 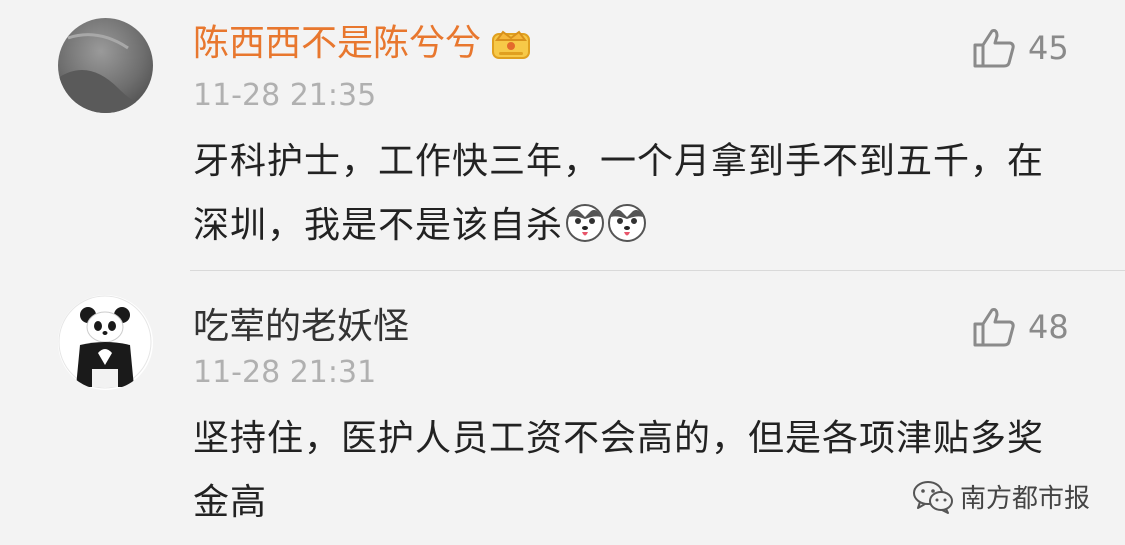 What do you see at coordinates (657, 270) in the screenshot?
I see `divider` at bounding box center [657, 270].